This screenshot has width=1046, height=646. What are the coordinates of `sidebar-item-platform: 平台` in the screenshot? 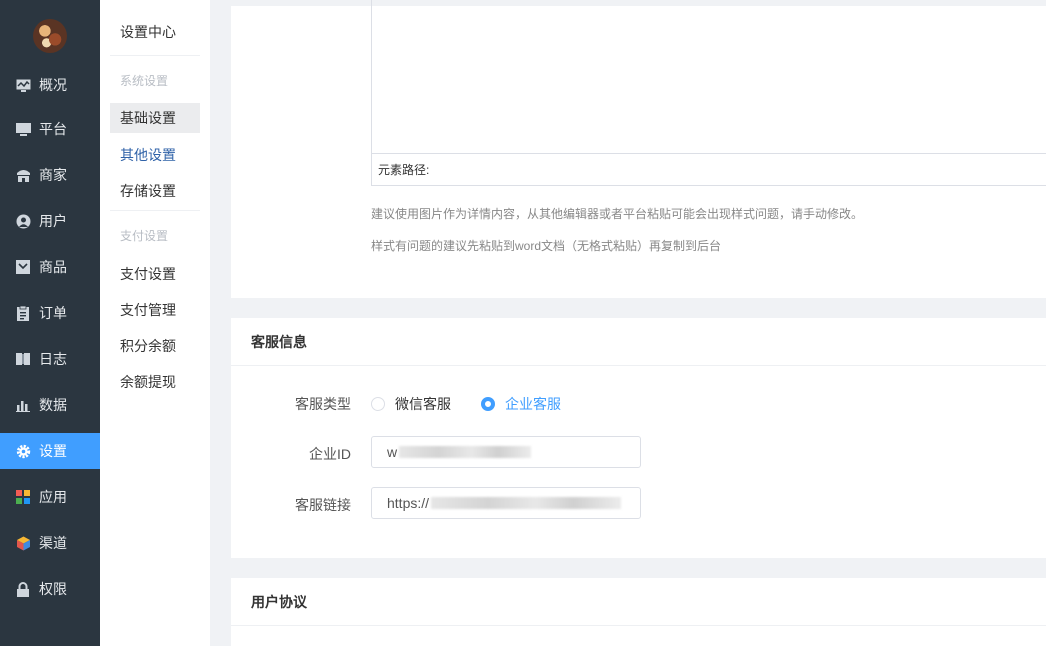 It's located at (50, 129).